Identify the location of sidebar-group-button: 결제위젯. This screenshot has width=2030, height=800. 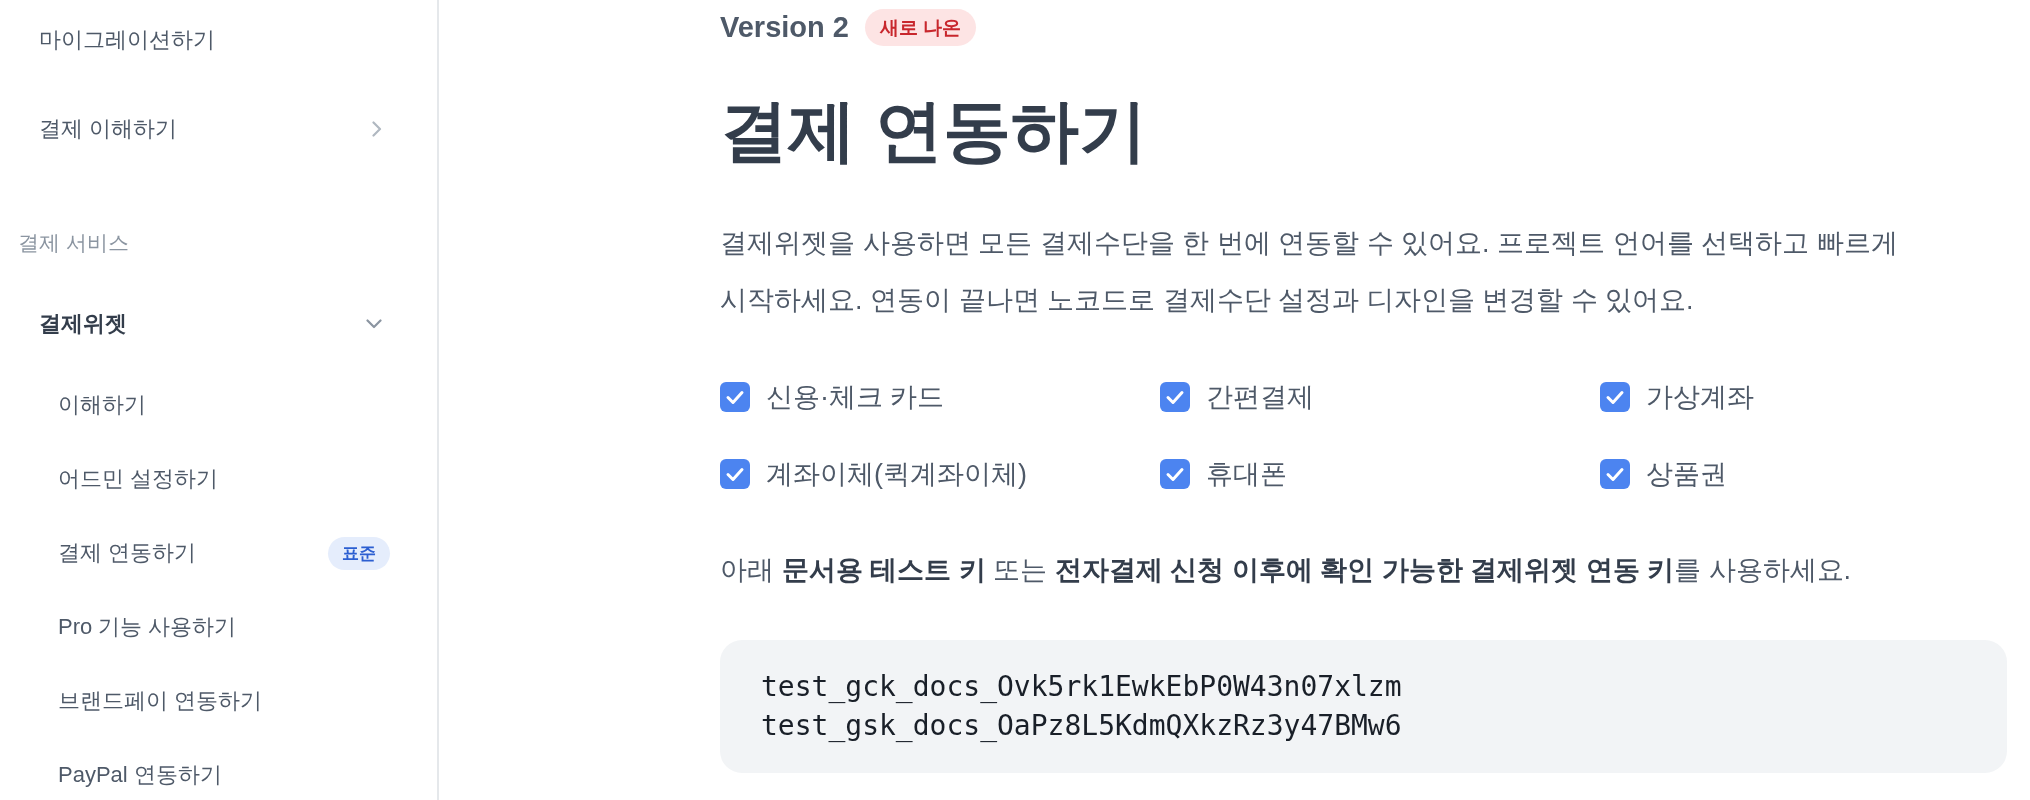
(210, 324).